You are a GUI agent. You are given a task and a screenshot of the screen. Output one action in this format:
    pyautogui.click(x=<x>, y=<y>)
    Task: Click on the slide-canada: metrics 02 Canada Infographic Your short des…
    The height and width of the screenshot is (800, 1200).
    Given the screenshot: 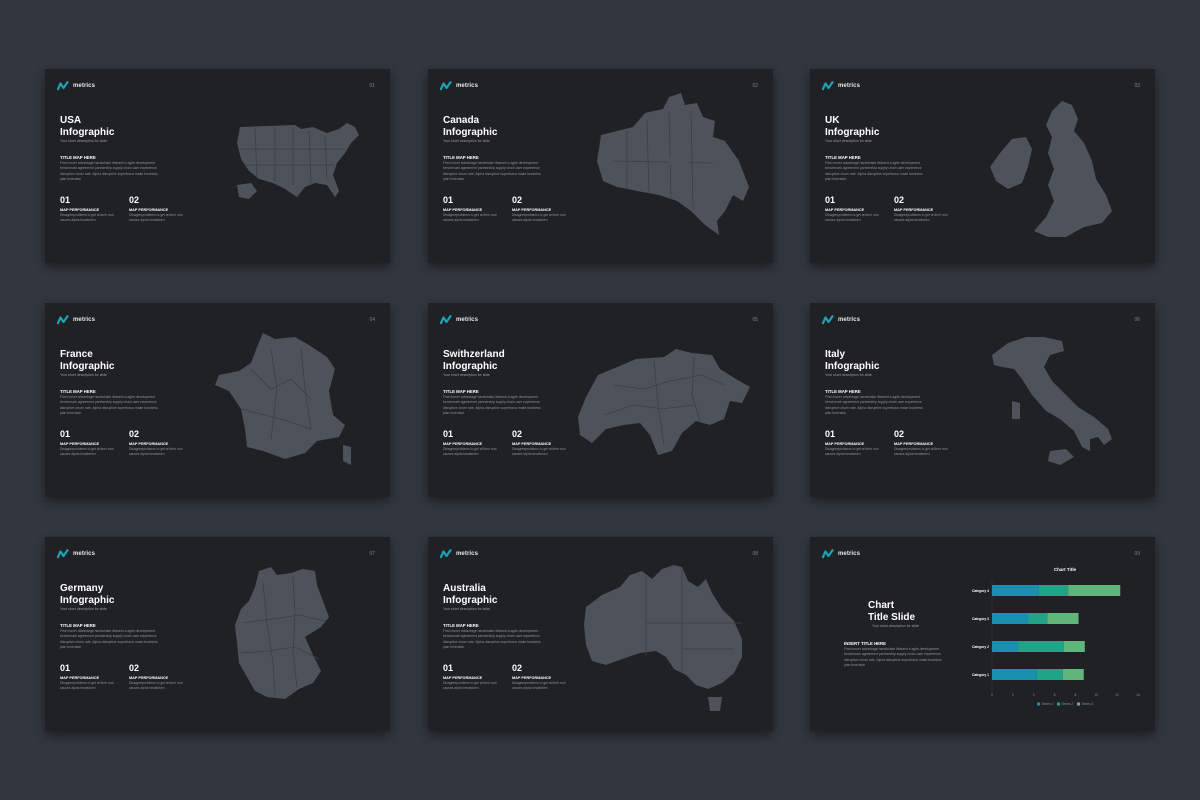 What is the action you would take?
    pyautogui.click(x=600, y=166)
    